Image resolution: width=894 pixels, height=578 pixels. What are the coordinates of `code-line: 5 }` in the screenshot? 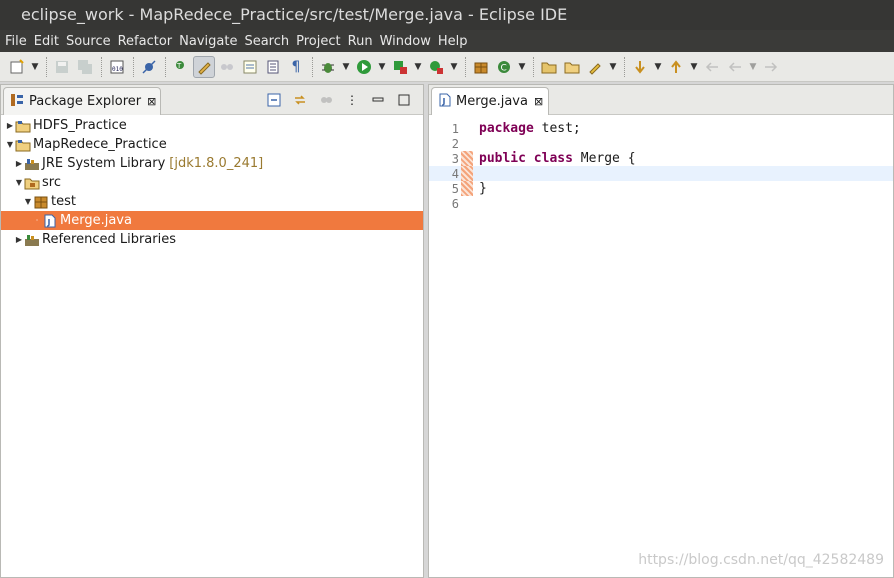 It's located at (661, 188).